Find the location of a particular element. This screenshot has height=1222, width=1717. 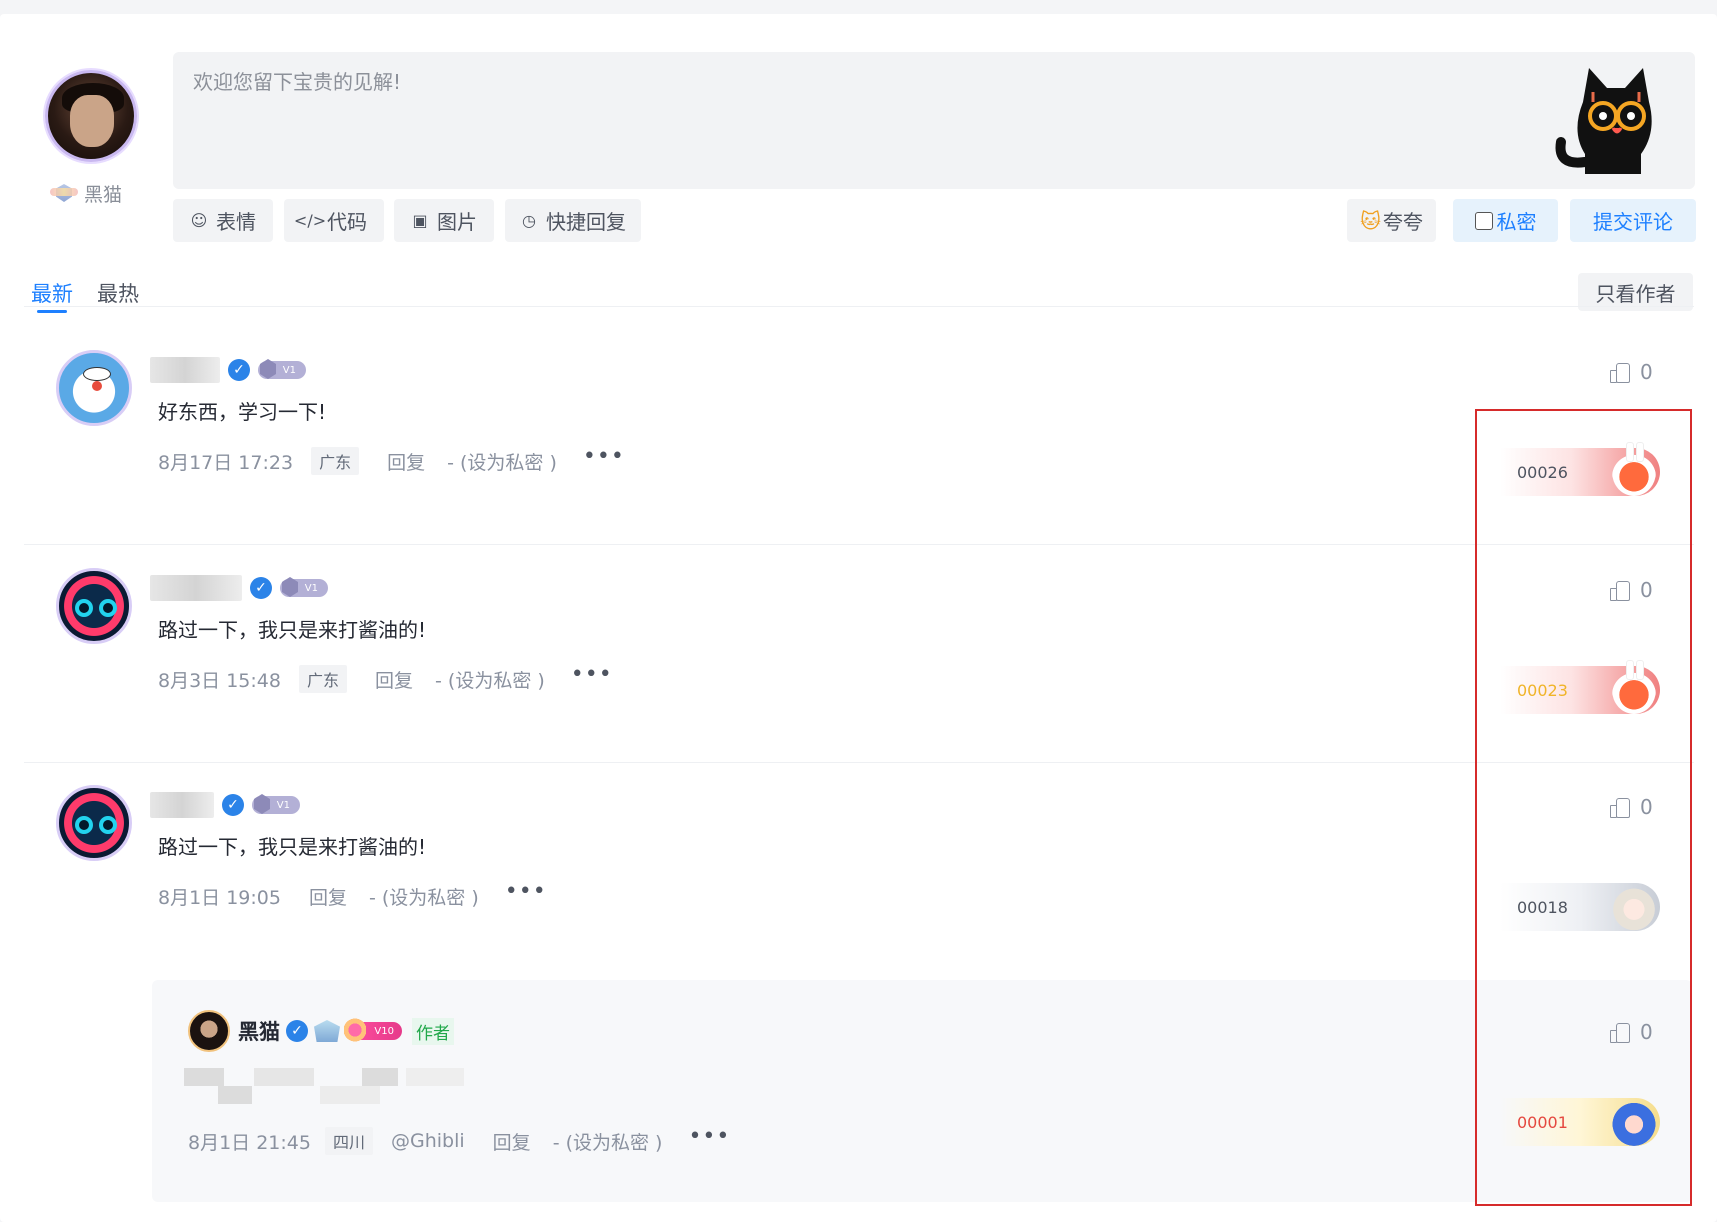

quick-reply-button-label: 快捷回复 is located at coordinates (586, 222).